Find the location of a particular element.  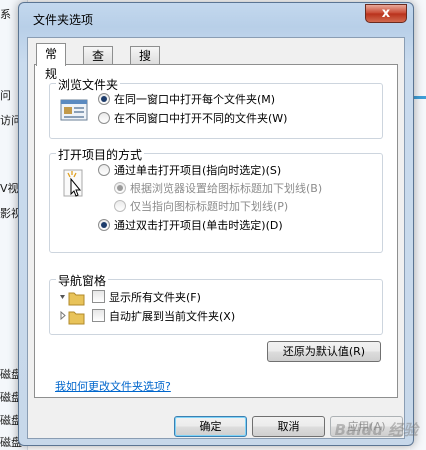

radio-label: 在同一窗口中打开每个文件夹(M) is located at coordinates (195, 99).